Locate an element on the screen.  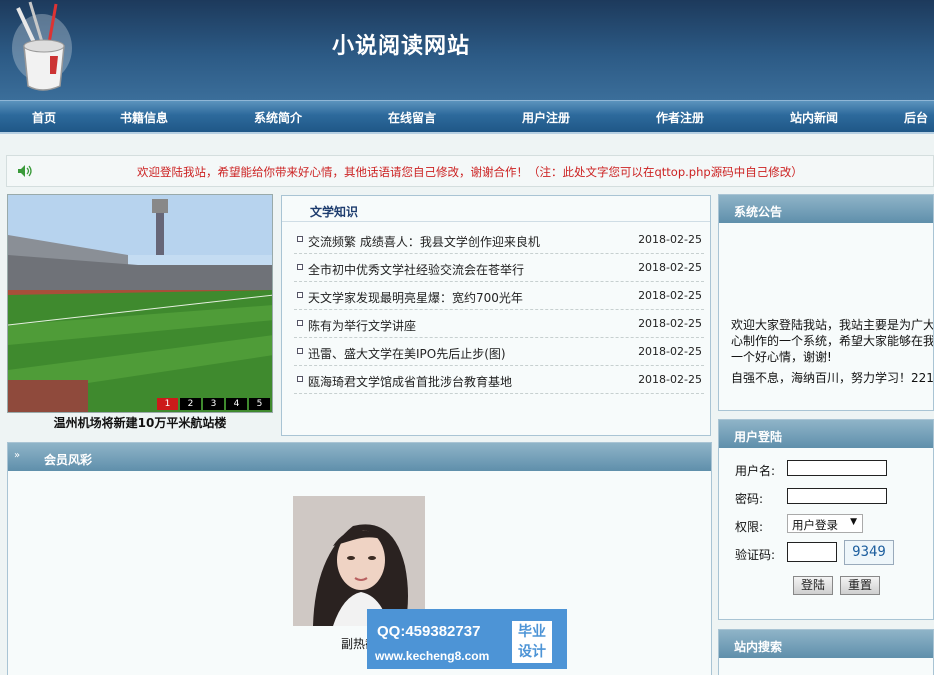
slide-pager: 1 2 3 4 5 is located at coordinates (213, 404).